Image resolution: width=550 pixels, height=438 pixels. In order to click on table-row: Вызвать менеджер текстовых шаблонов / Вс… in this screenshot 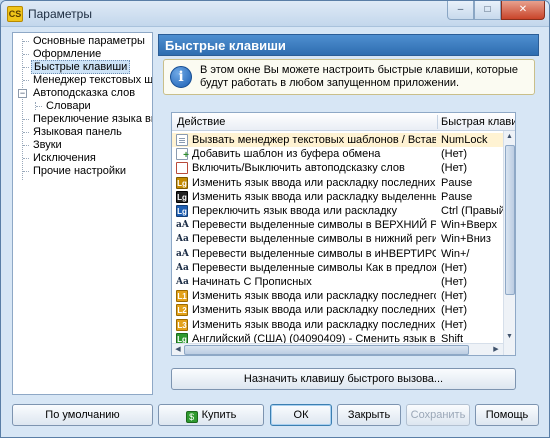, I will do `click(337, 140)`.